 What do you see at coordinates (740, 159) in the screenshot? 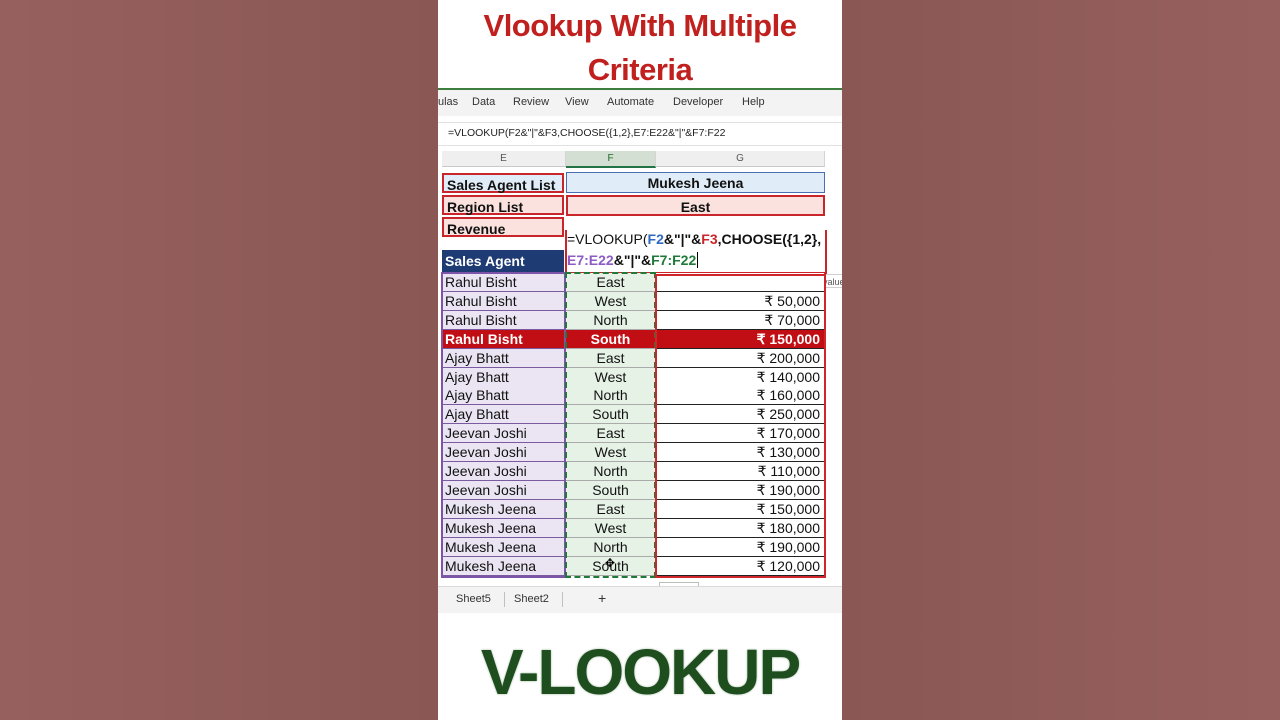
I see `column-header-g: G` at bounding box center [740, 159].